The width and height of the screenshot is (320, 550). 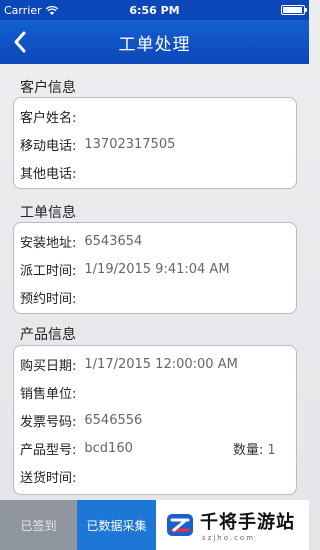 What do you see at coordinates (155, 241) in the screenshot?
I see `install-address-row: 安装地址: 6543654` at bounding box center [155, 241].